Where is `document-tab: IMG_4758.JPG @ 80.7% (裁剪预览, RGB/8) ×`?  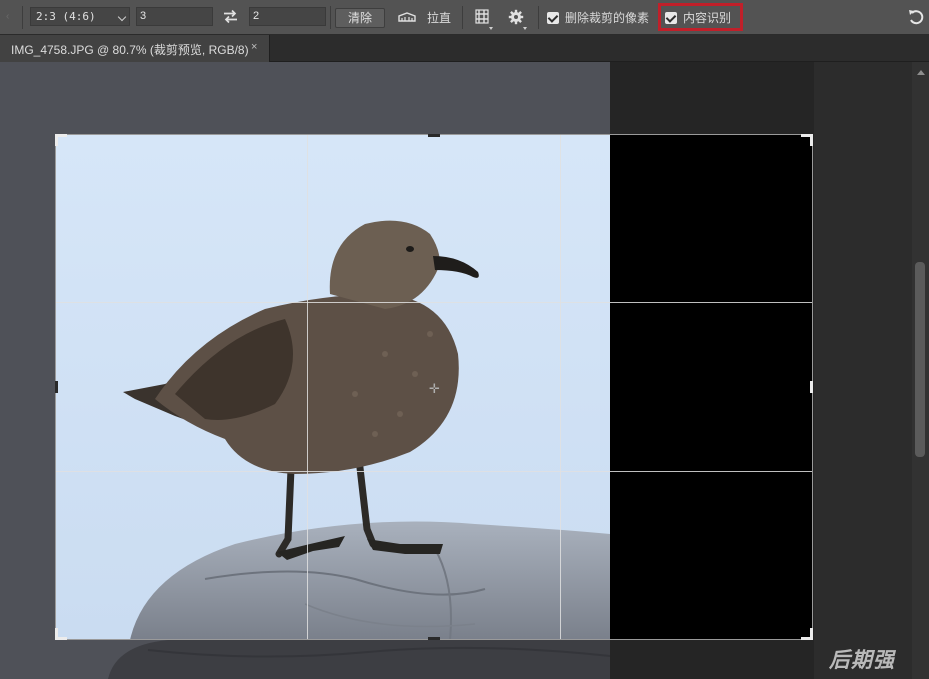 document-tab: IMG_4758.JPG @ 80.7% (裁剪预览, RGB/8) × is located at coordinates (135, 48).